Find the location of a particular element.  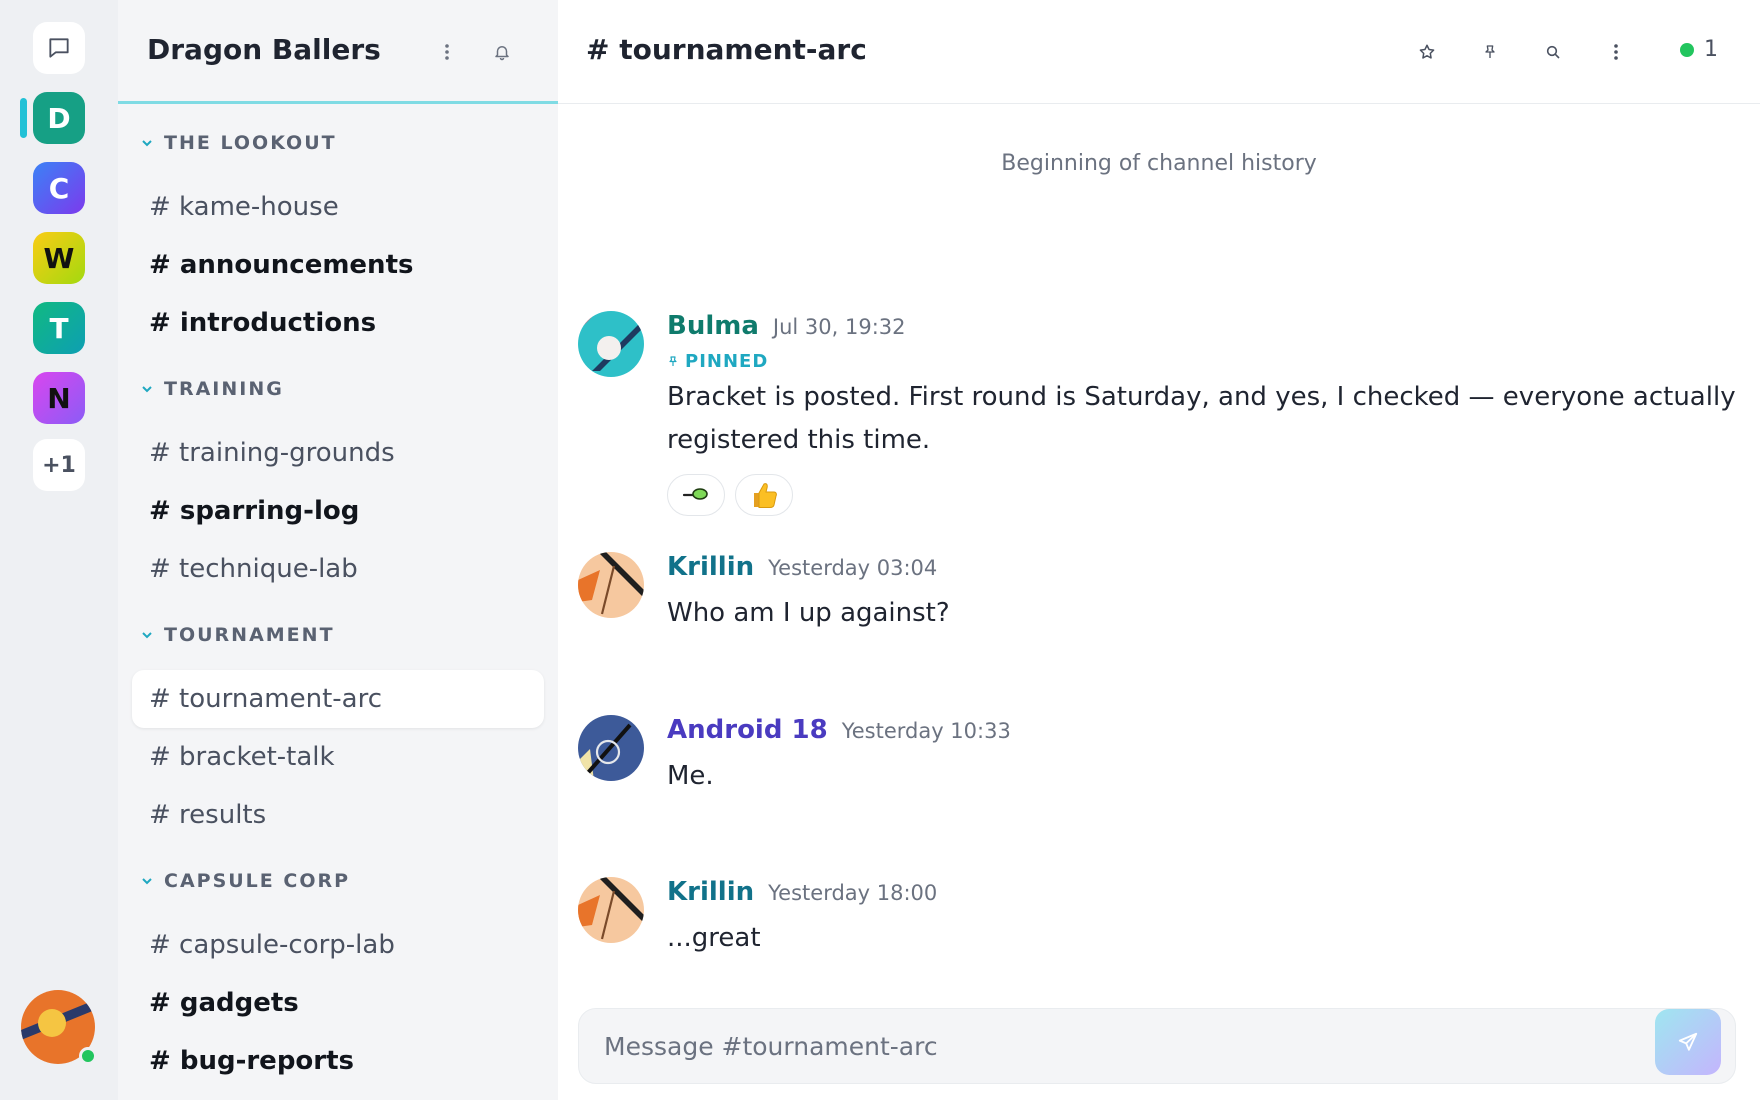

server-rail: D C W T N +1 is located at coordinates (59, 550).